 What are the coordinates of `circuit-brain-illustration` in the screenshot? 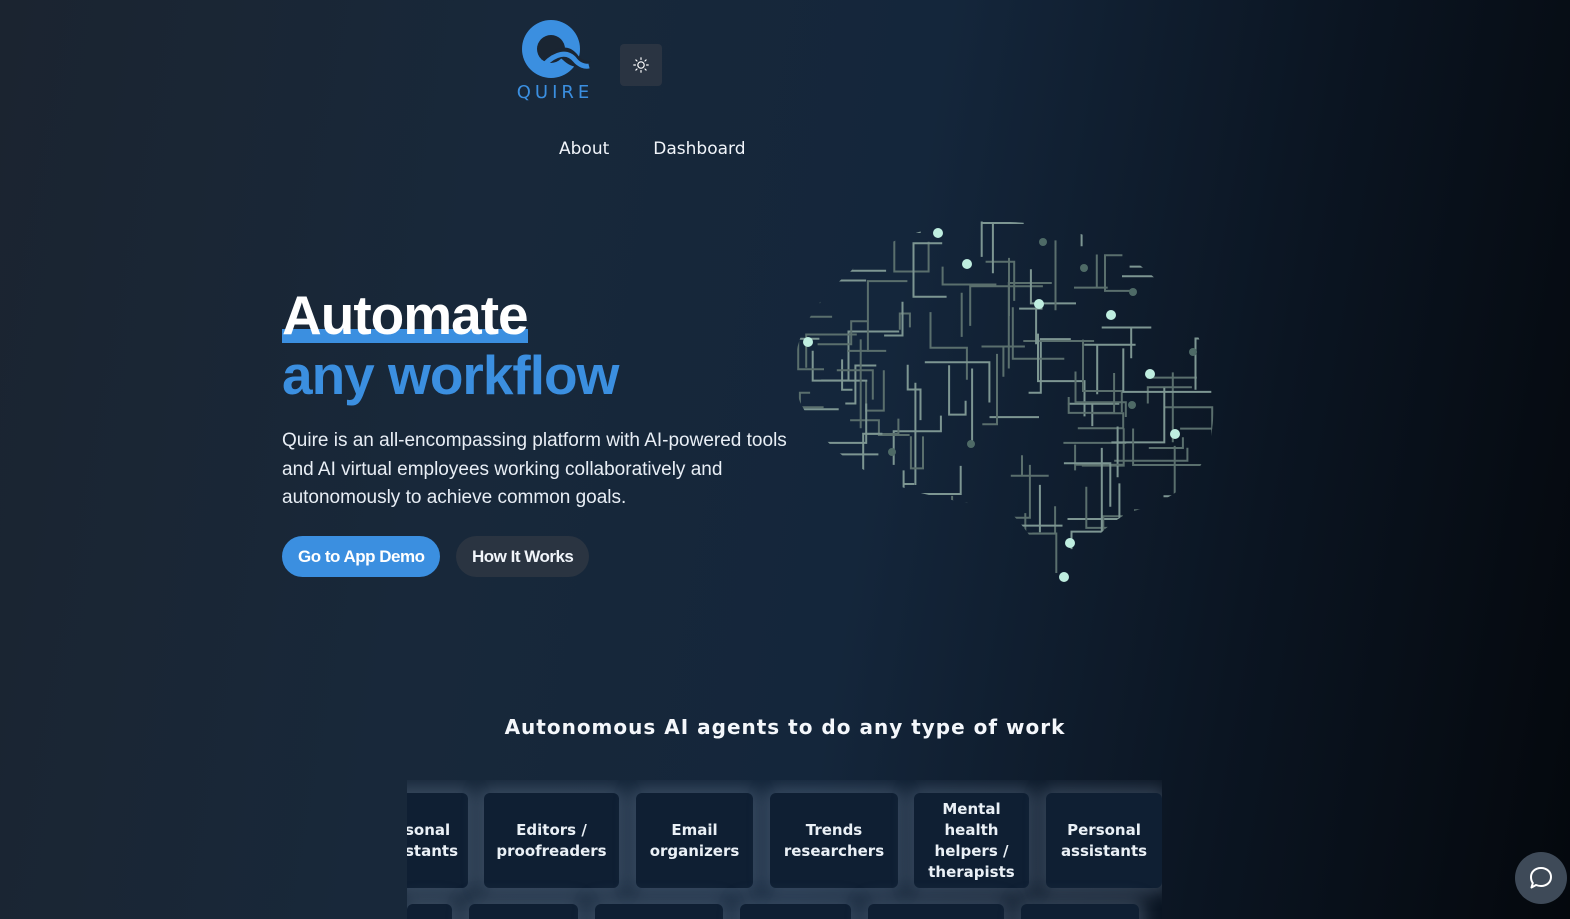 It's located at (1004, 401).